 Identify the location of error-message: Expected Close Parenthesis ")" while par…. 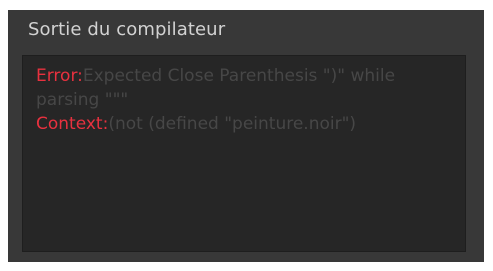
(216, 88).